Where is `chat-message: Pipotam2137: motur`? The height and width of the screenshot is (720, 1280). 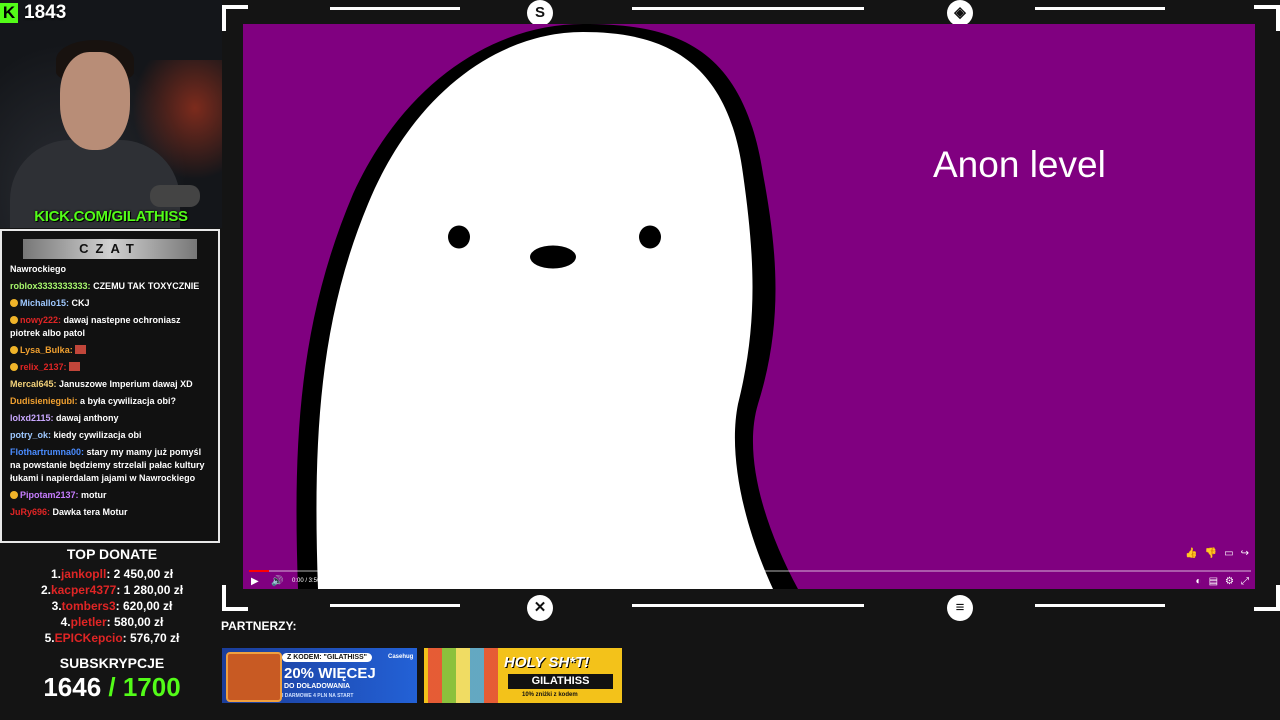 chat-message: Pipotam2137: motur is located at coordinates (110, 495).